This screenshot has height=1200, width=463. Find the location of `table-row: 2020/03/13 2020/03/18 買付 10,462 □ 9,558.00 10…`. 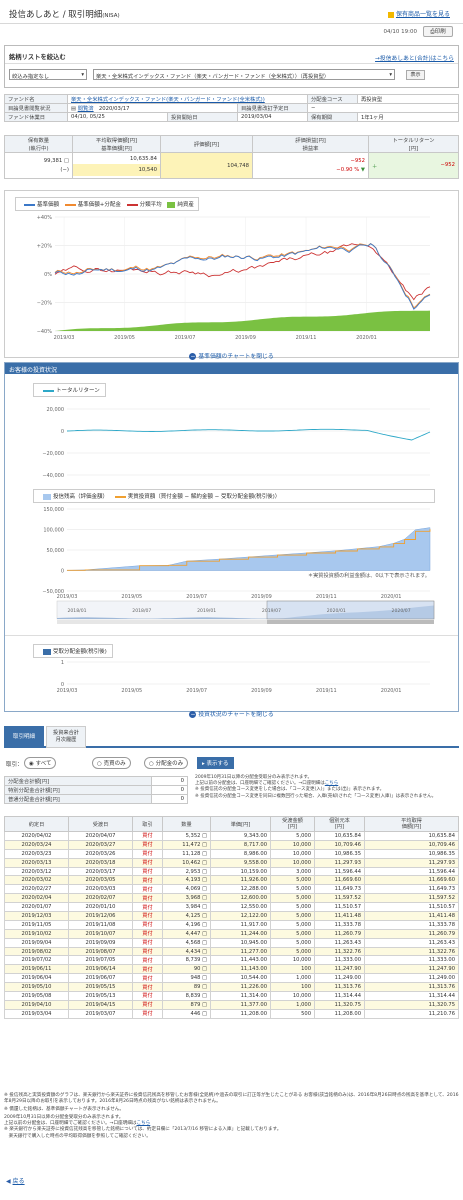

table-row: 2020/03/13 2020/03/18 買付 10,462 □ 9,558.00 10… is located at coordinates (231, 862).